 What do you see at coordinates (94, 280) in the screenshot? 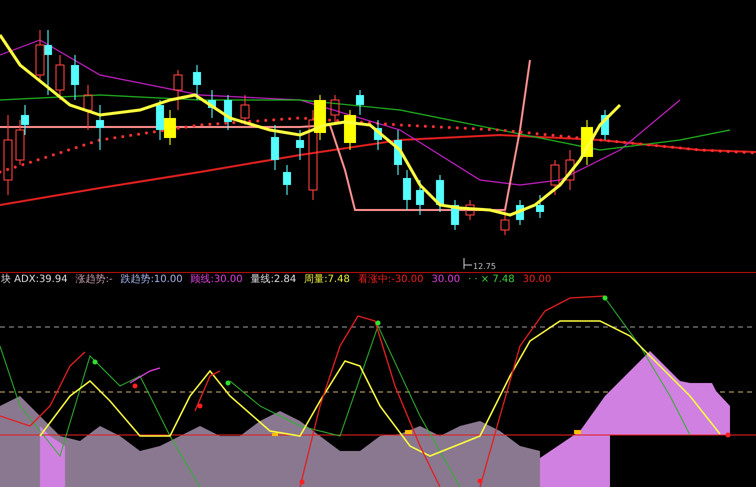
I see `indicator-value: 涨趋势:-` at bounding box center [94, 280].